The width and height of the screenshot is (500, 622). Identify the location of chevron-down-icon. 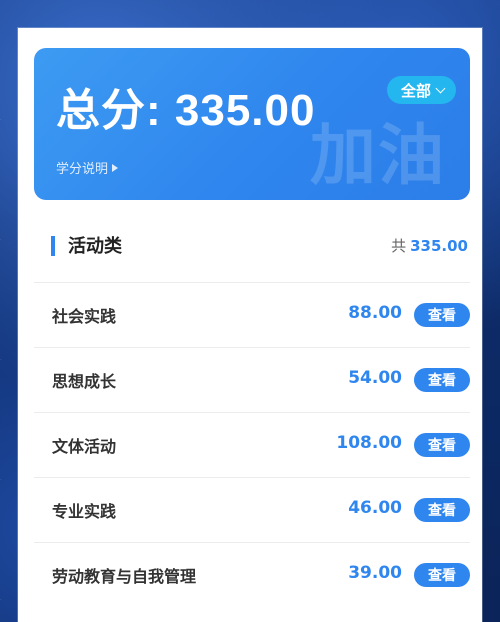
(440, 88).